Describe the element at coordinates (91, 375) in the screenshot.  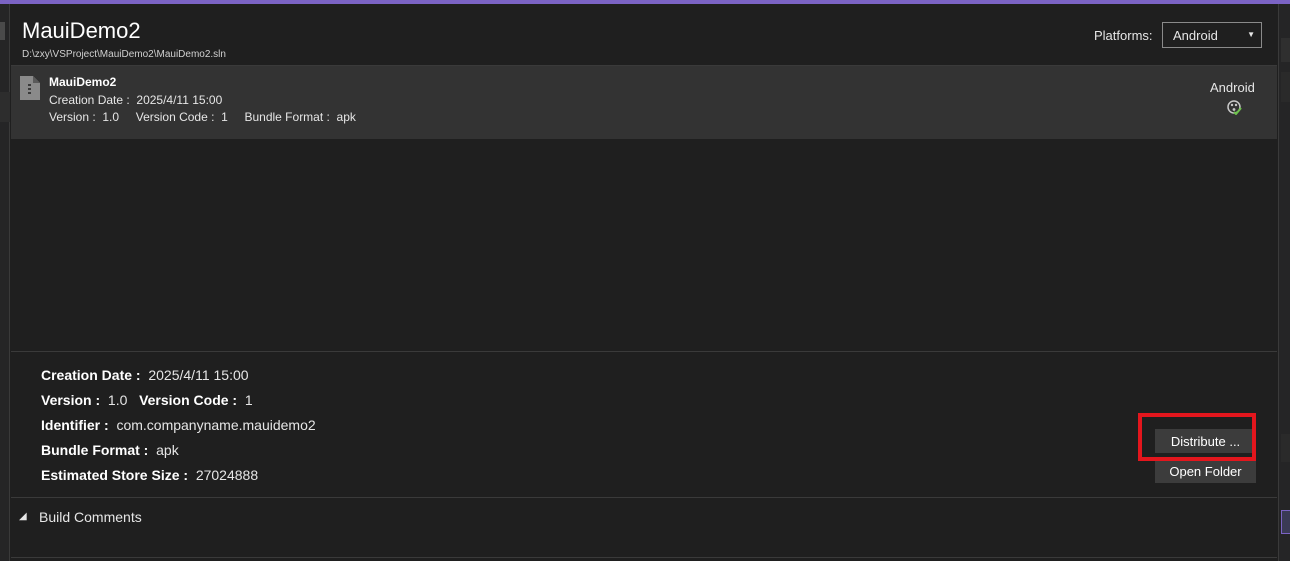
I see `detail-creation-date-label: Creation Date :` at that location.